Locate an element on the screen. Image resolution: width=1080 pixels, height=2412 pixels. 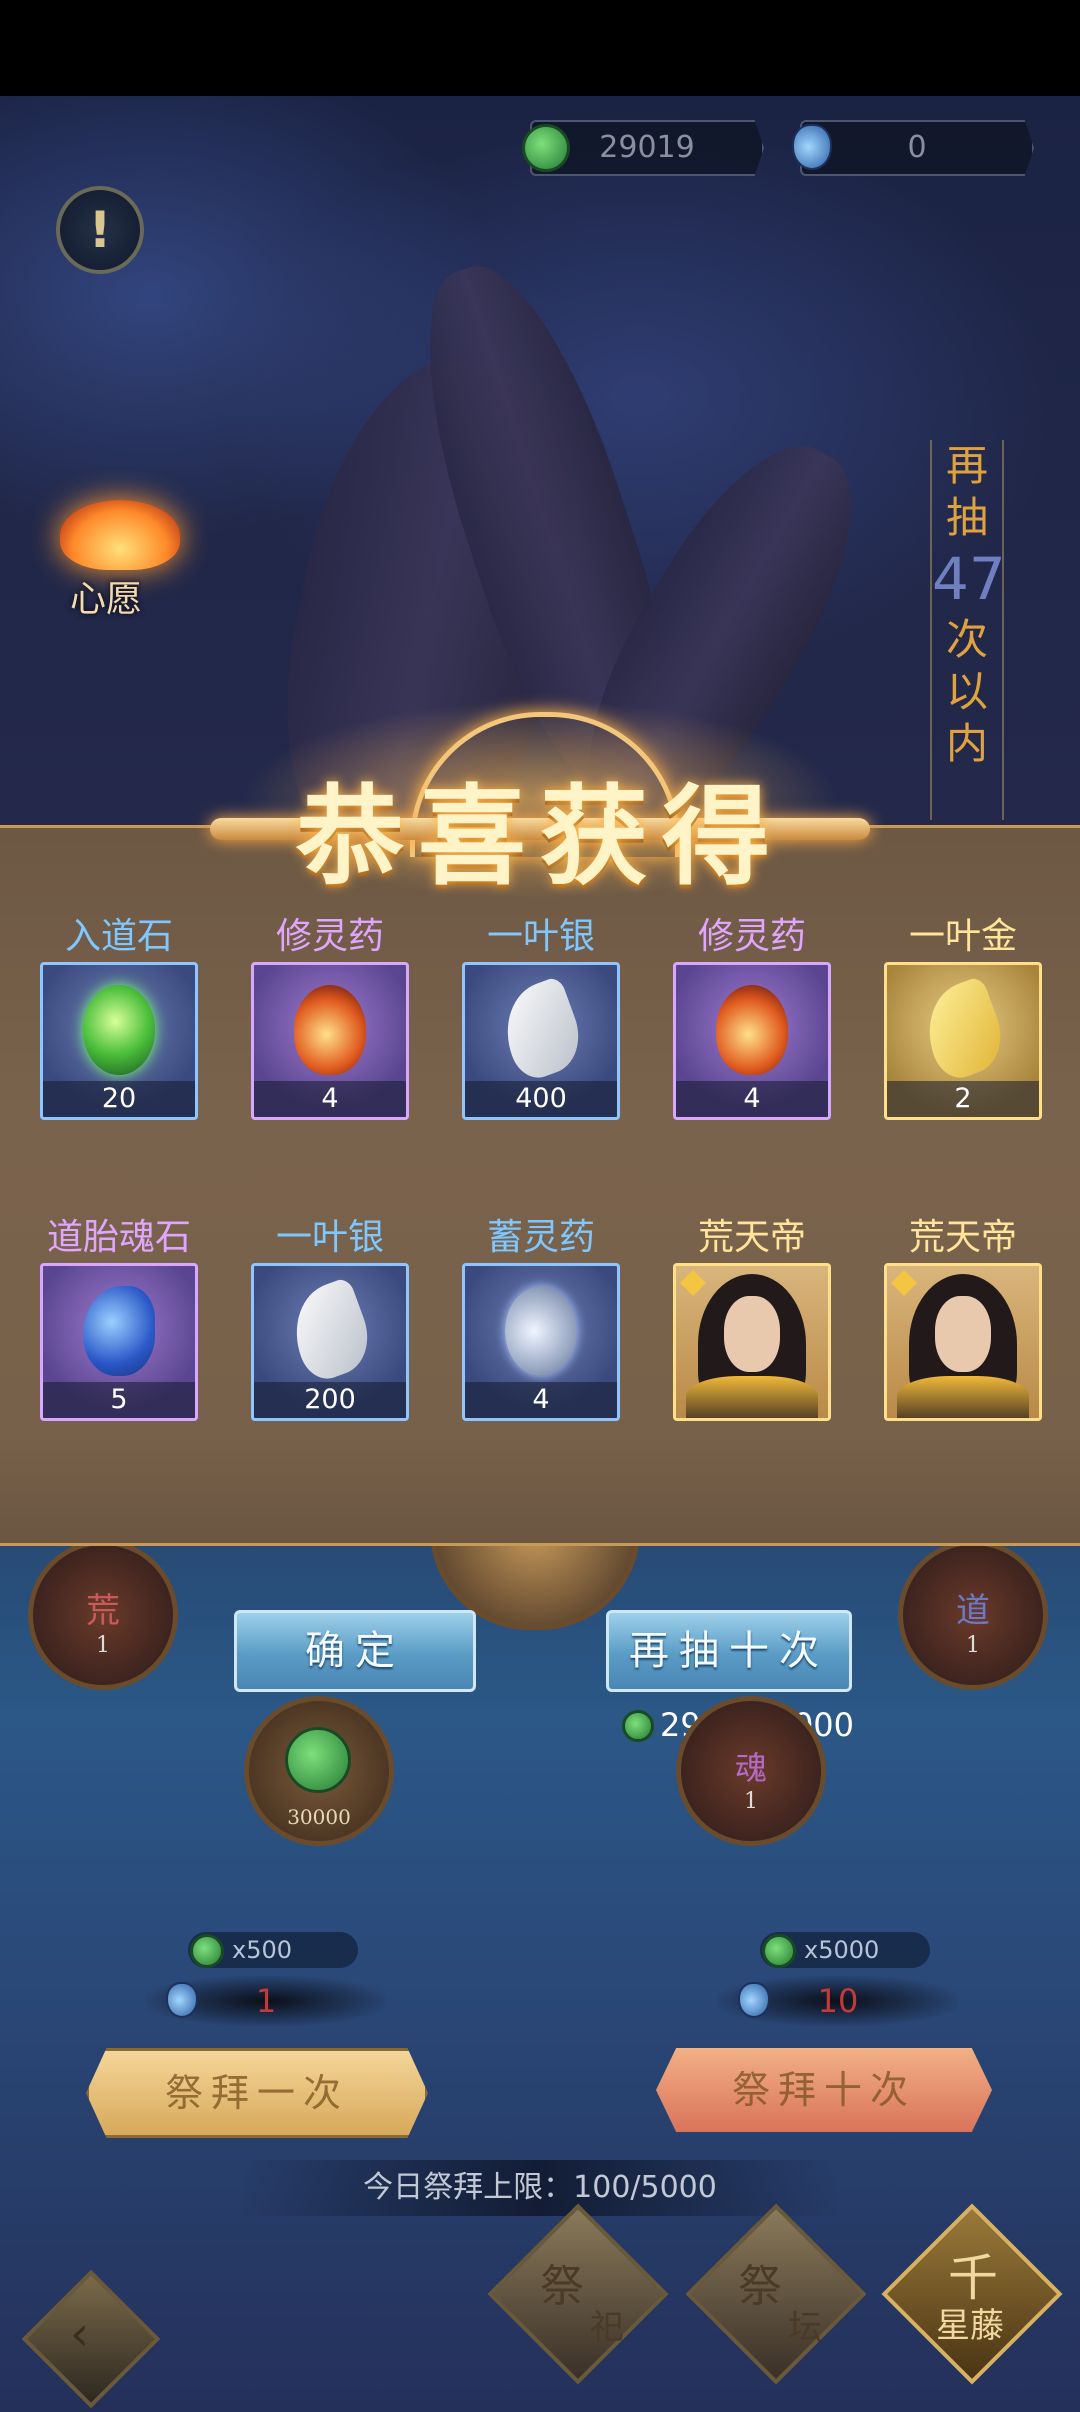
soul-seal-altar: 魂 1 is located at coordinates (751, 1771).